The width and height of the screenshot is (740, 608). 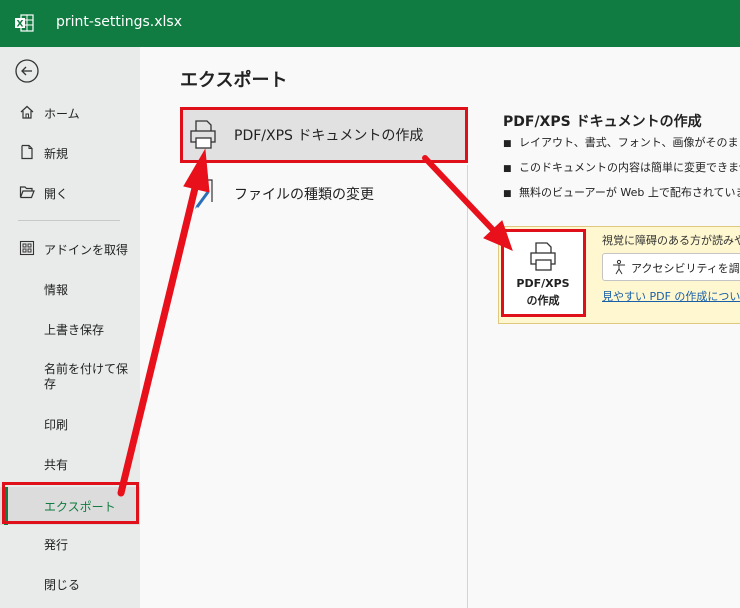 What do you see at coordinates (70, 503) in the screenshot?
I see `highlight-export-box` at bounding box center [70, 503].